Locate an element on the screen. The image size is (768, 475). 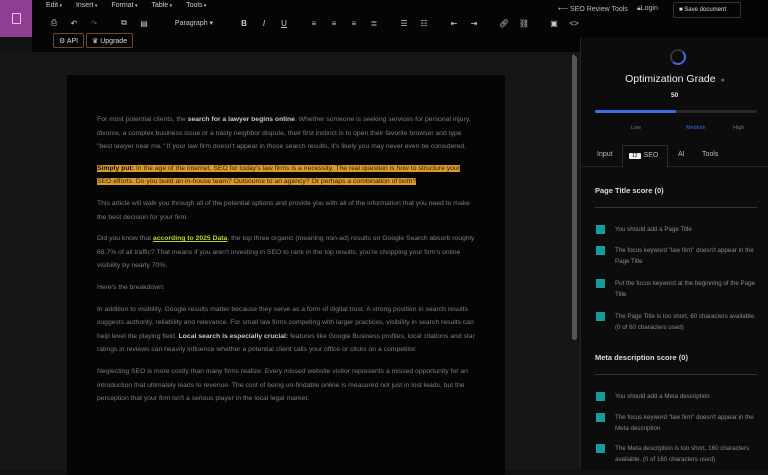
info-icon: ● is located at coordinates (723, 80).